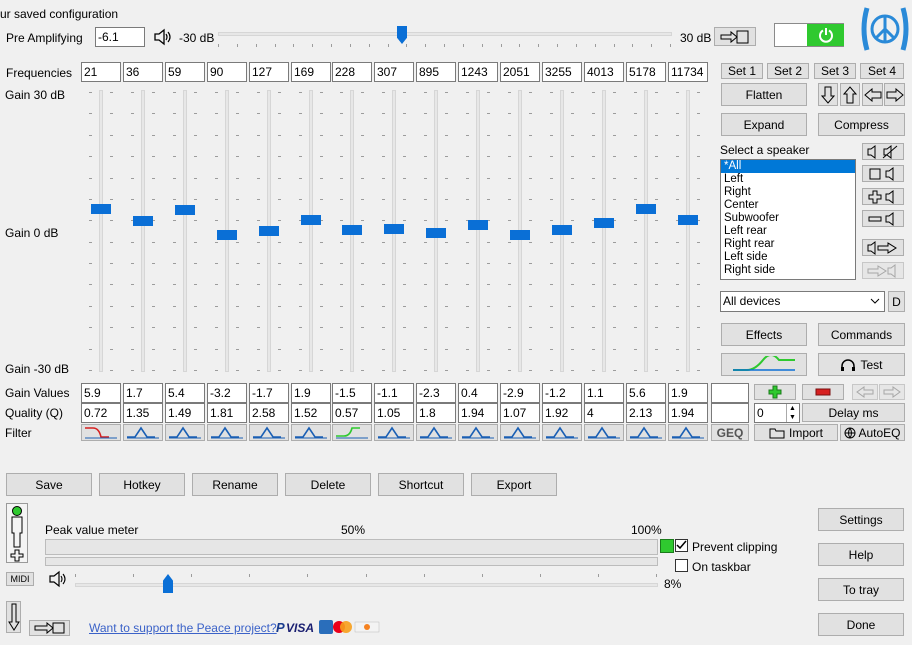 This screenshot has width=912, height=645. I want to click on frequency-input: 127, so click(269, 72).